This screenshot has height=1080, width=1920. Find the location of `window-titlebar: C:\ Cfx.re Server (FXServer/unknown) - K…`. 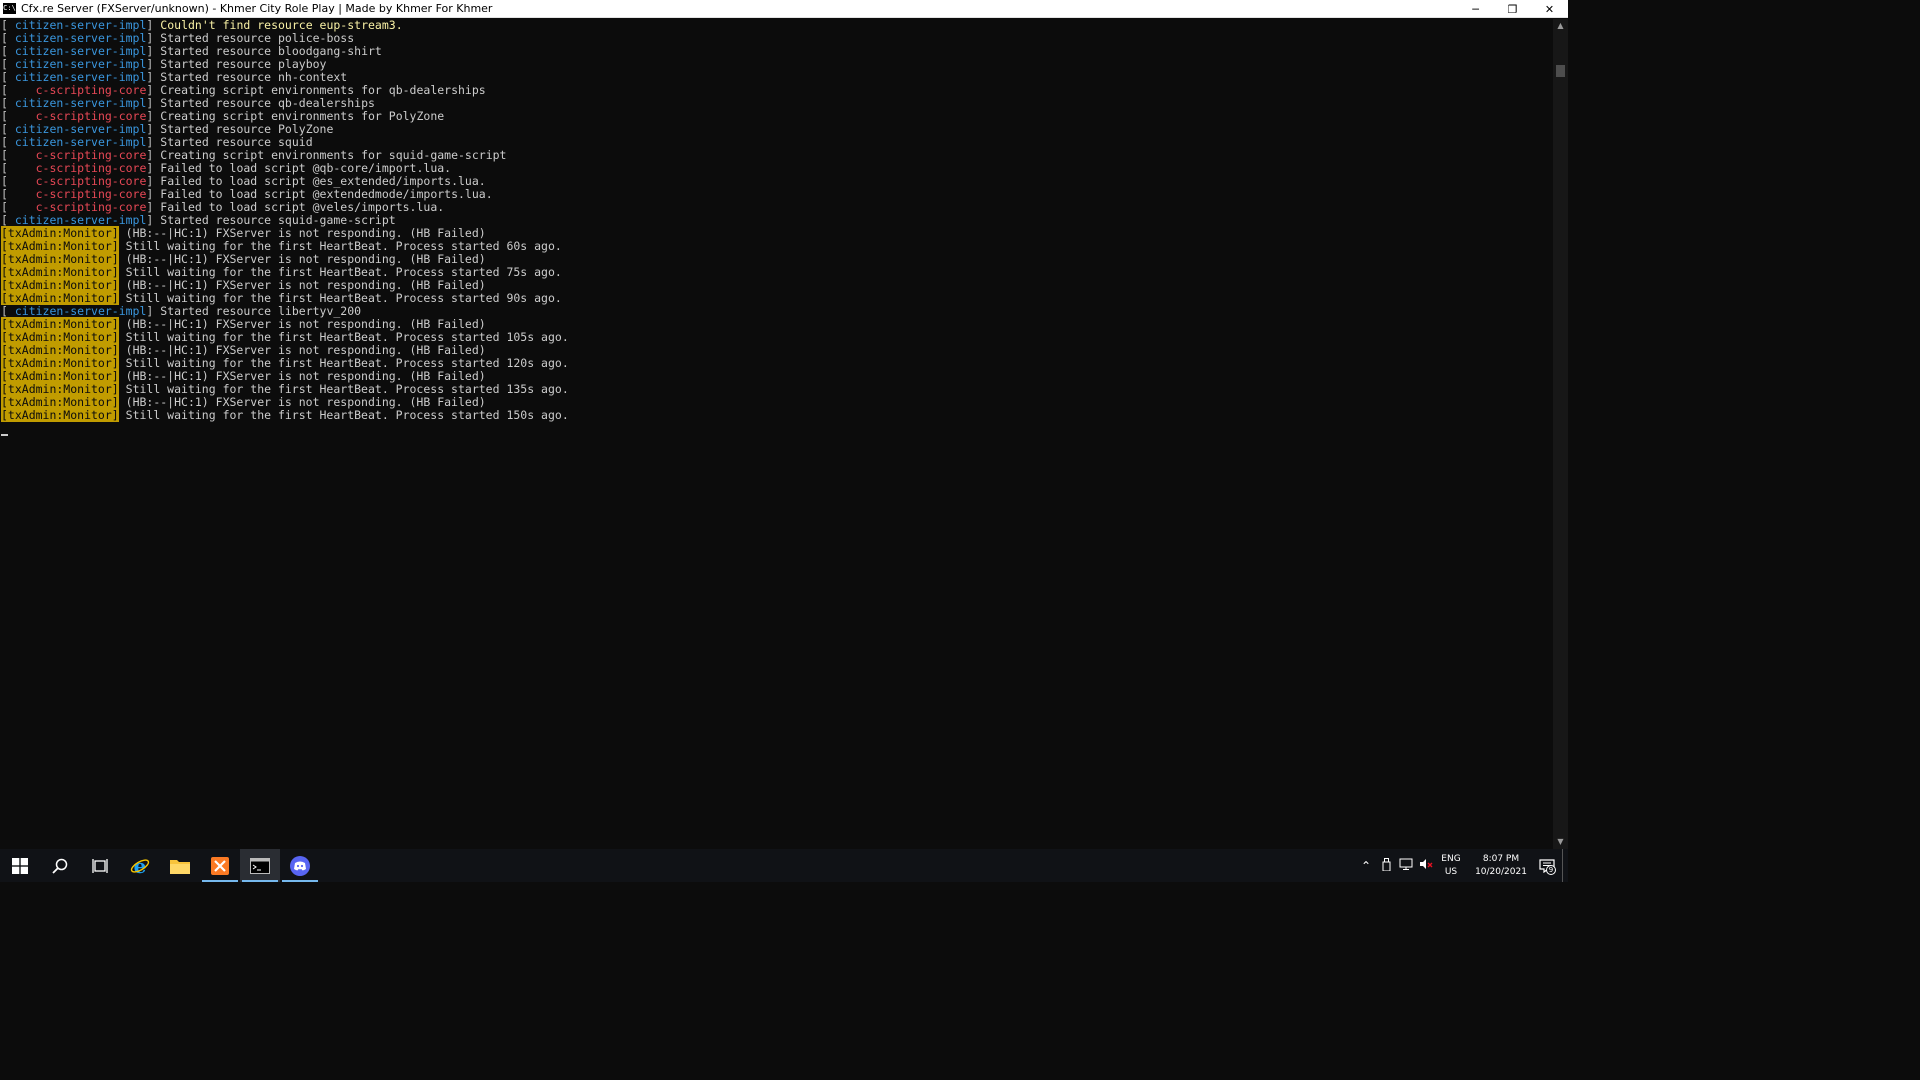

window-titlebar: C:\ Cfx.re Server (FXServer/unknown) - K… is located at coordinates (784, 9).